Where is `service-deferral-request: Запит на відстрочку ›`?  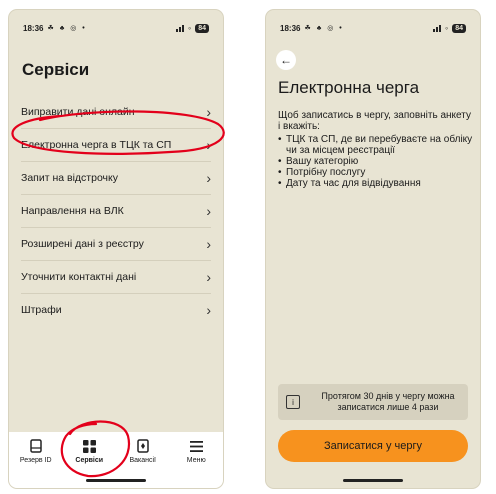
service-deferral-request: Запит на відстрочку › is located at coordinates (116, 178).